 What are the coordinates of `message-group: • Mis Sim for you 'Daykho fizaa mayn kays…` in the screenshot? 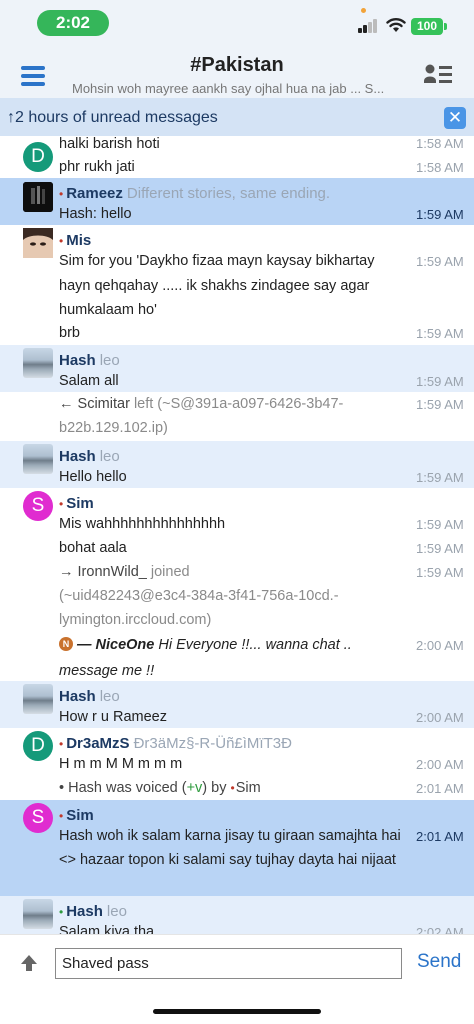 It's located at (237, 285).